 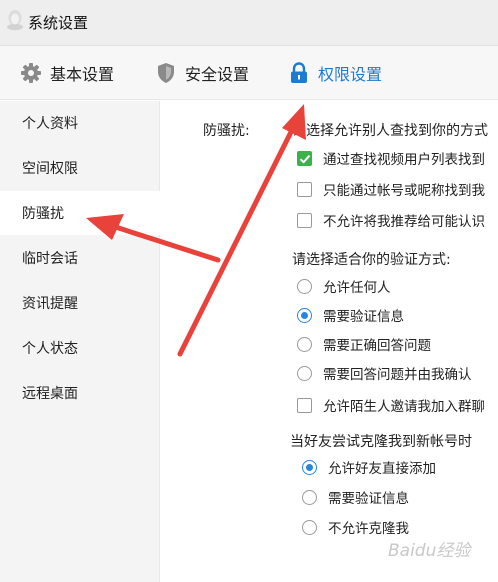 I want to click on sidebar-item-personal-status: 个人状态, so click(x=80, y=348).